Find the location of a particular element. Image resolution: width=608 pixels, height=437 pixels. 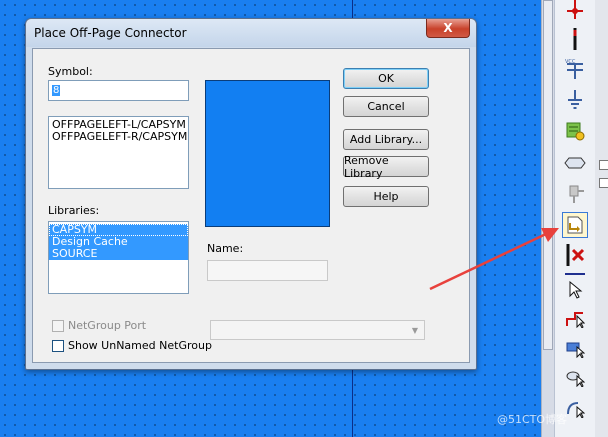

netgroup-port-checkbox is located at coordinates (58, 326).